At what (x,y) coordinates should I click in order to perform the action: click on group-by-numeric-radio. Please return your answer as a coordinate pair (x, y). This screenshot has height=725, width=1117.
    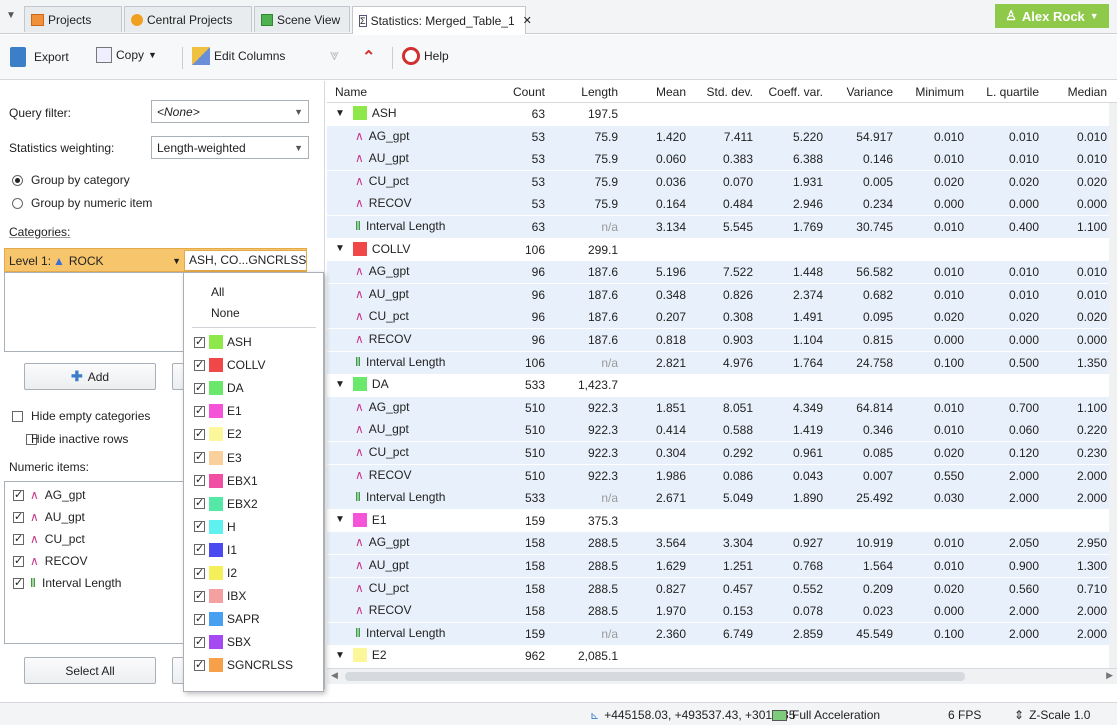
    Looking at the image, I should click on (17, 203).